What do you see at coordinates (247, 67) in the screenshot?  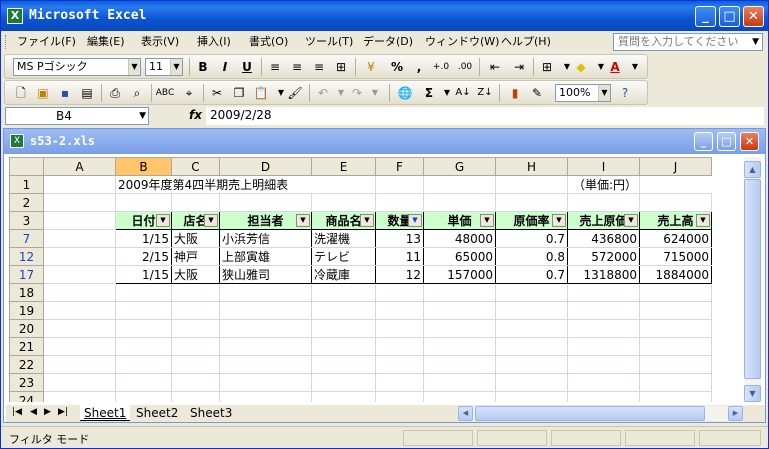 I see `underline-button: U` at bounding box center [247, 67].